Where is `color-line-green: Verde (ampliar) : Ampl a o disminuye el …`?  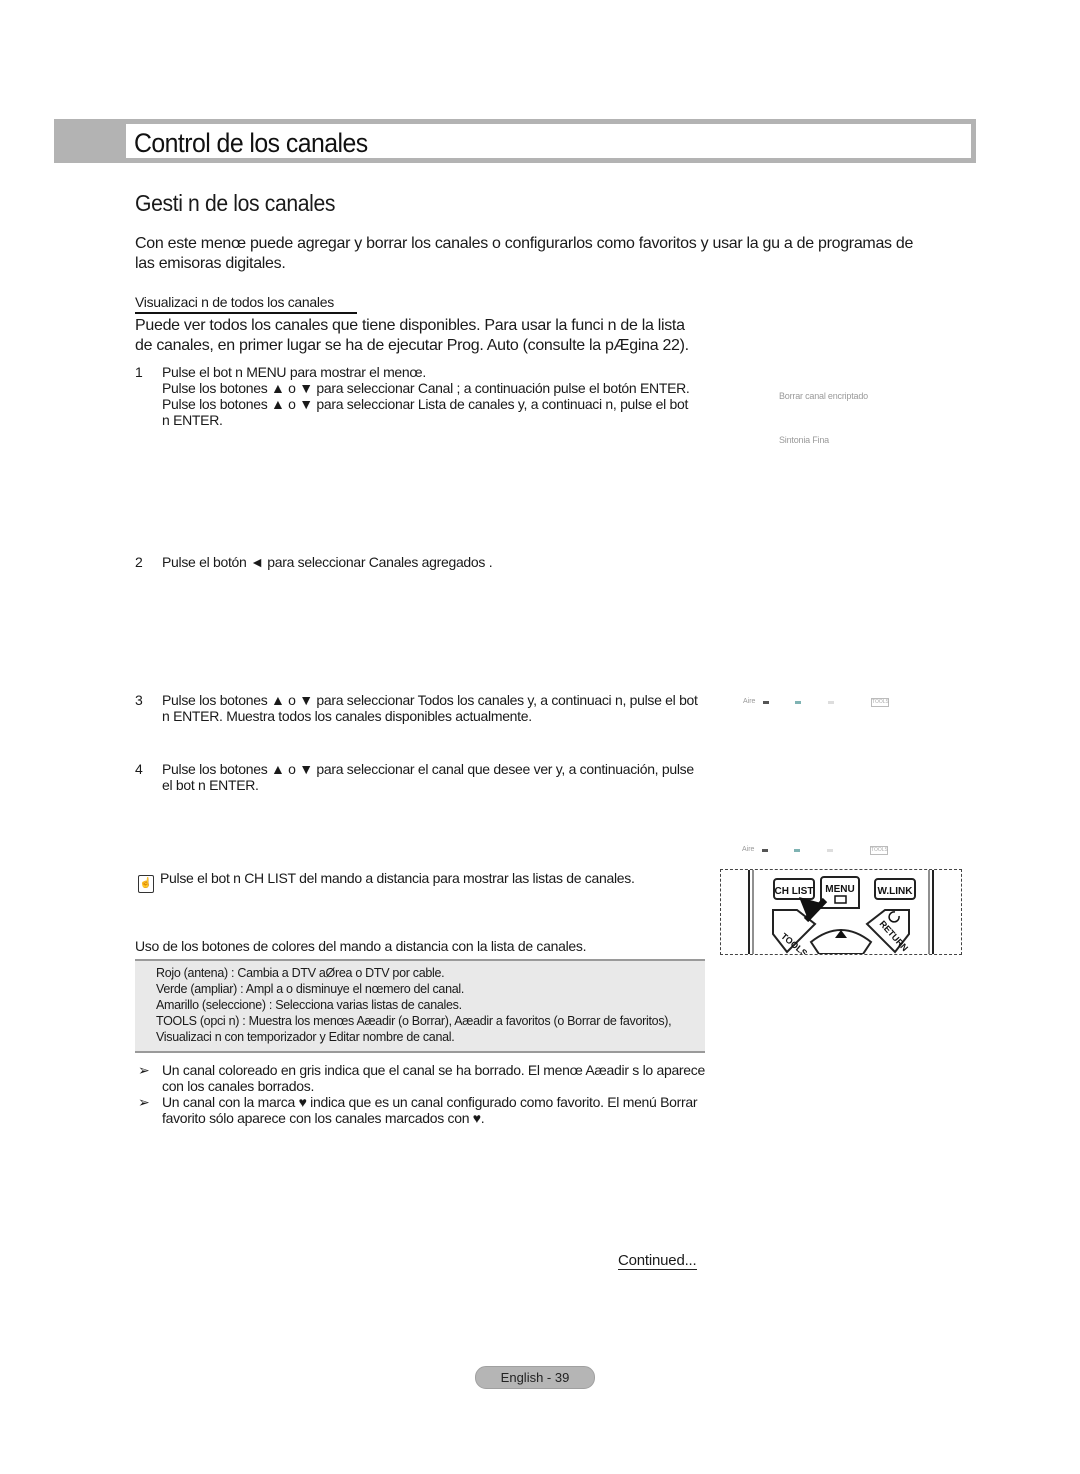 color-line-green: Verde (ampliar) : Ampl a o disminuye el … is located at coordinates (310, 989).